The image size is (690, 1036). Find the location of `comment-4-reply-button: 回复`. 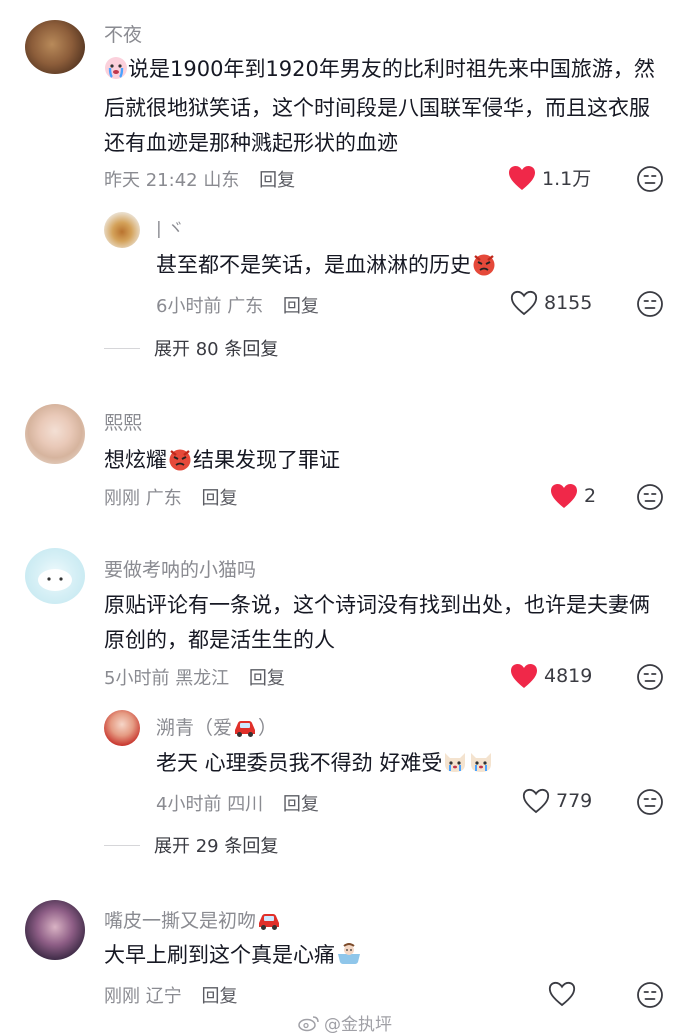

comment-4-reply-button: 回复 is located at coordinates (219, 996).